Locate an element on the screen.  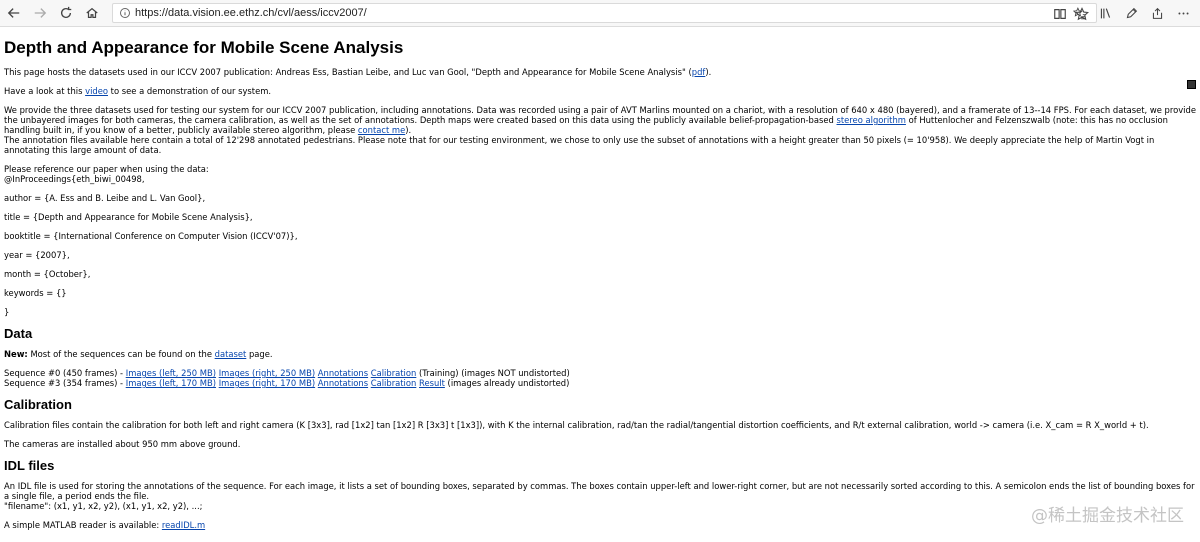
video-text: Have a look at this is located at coordinates (45, 91).